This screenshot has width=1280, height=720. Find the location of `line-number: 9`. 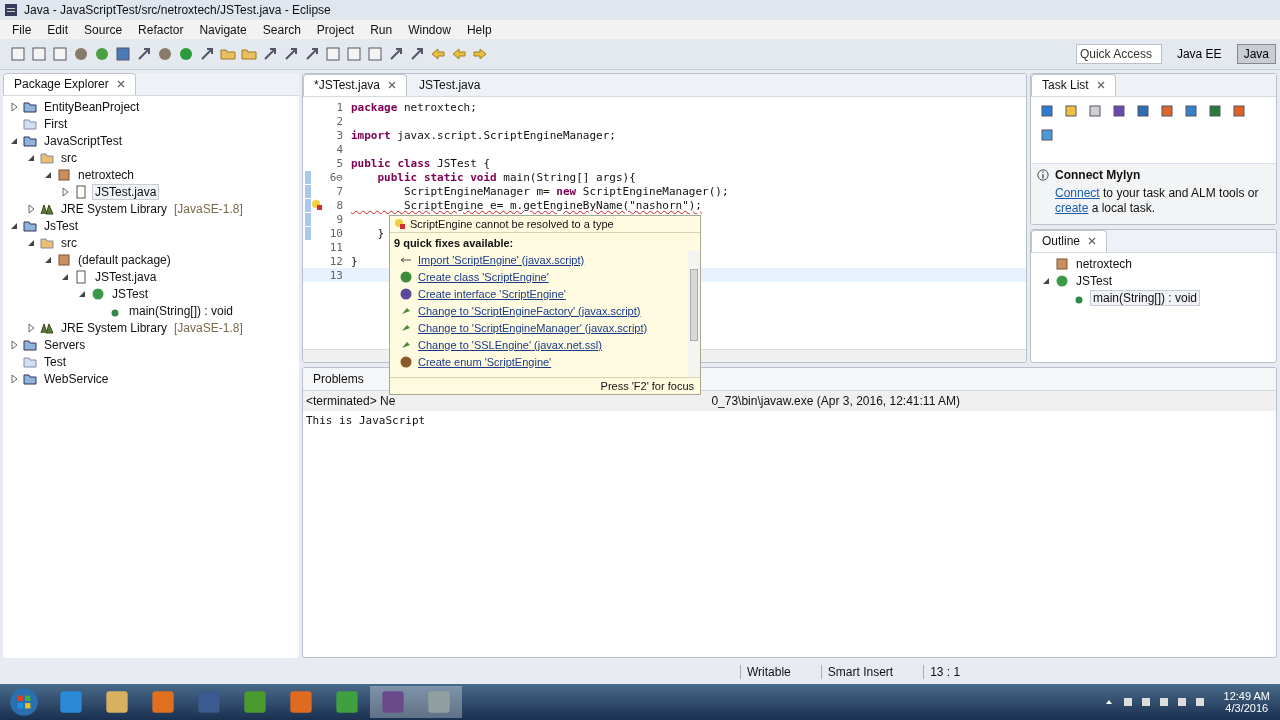

line-number: 9 is located at coordinates (339, 219).